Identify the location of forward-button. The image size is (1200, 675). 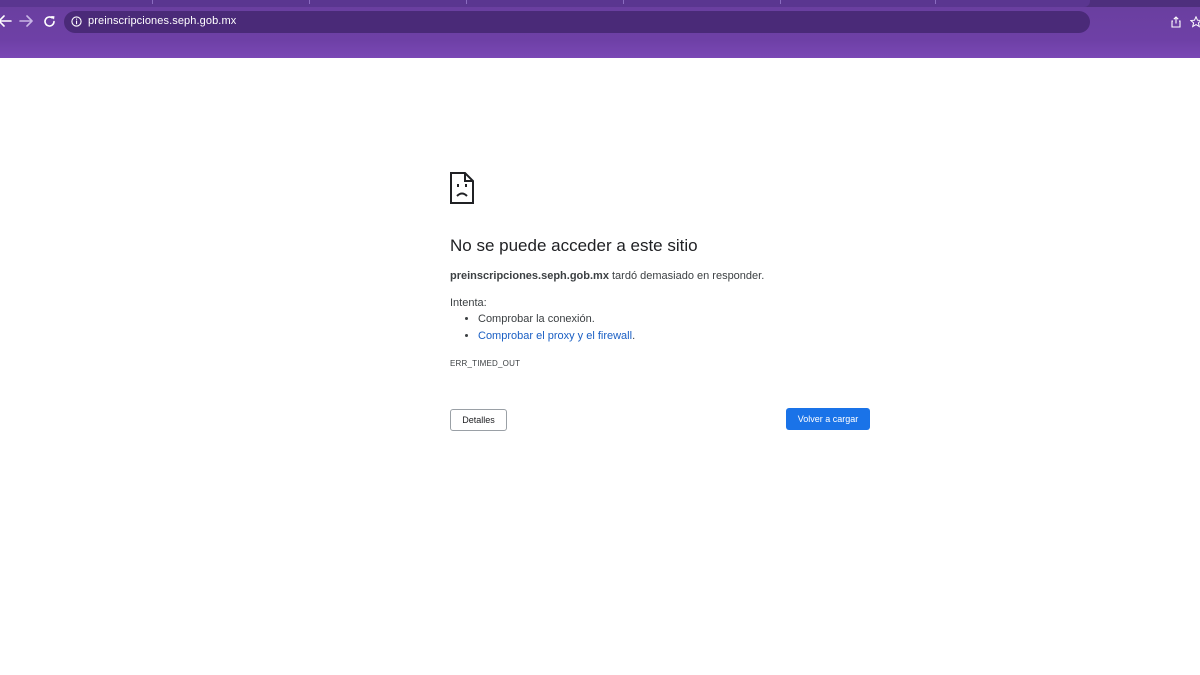
(26, 21).